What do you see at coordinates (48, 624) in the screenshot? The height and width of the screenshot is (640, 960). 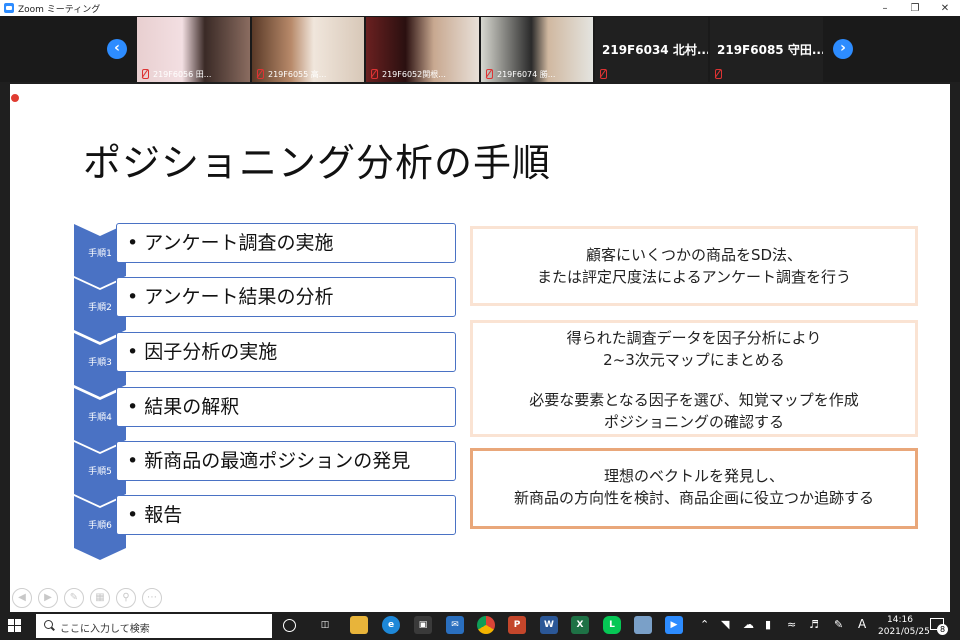 I see `search-icon` at bounding box center [48, 624].